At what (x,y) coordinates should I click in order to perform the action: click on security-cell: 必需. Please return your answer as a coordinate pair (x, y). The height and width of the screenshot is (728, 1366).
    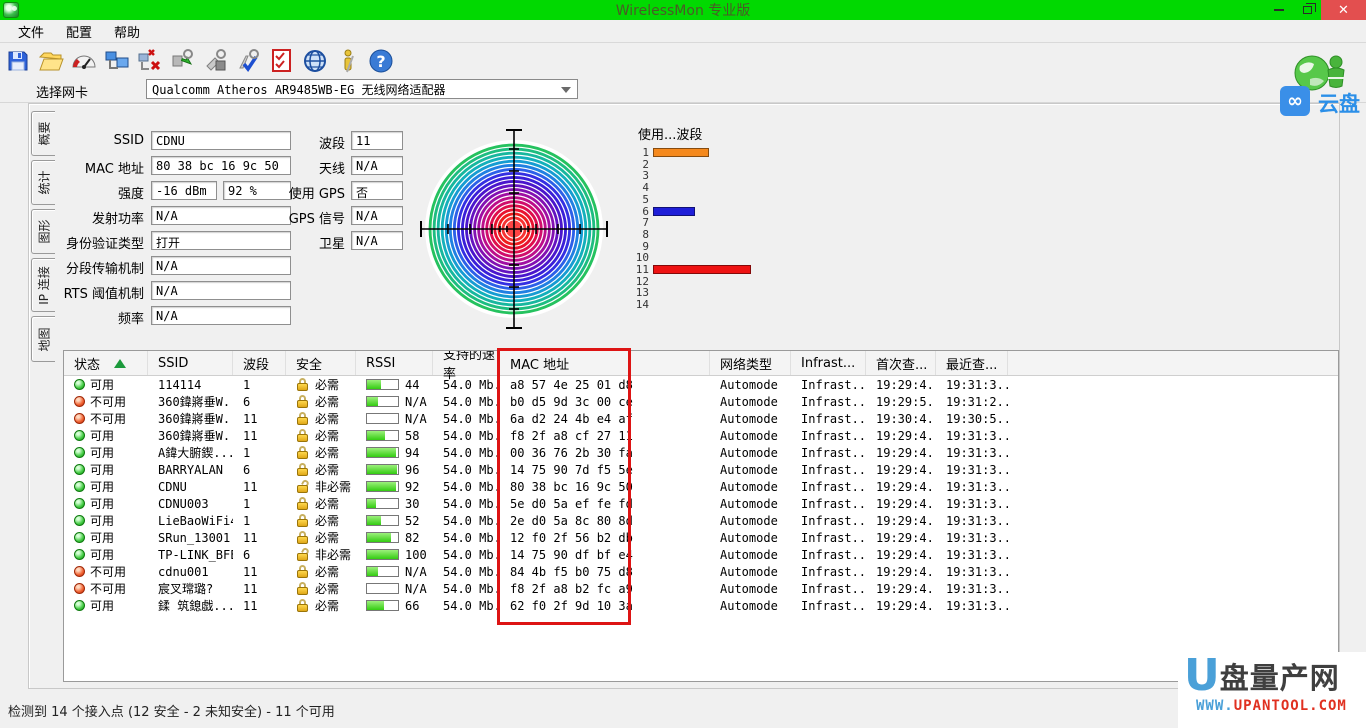
    Looking at the image, I should click on (321, 588).